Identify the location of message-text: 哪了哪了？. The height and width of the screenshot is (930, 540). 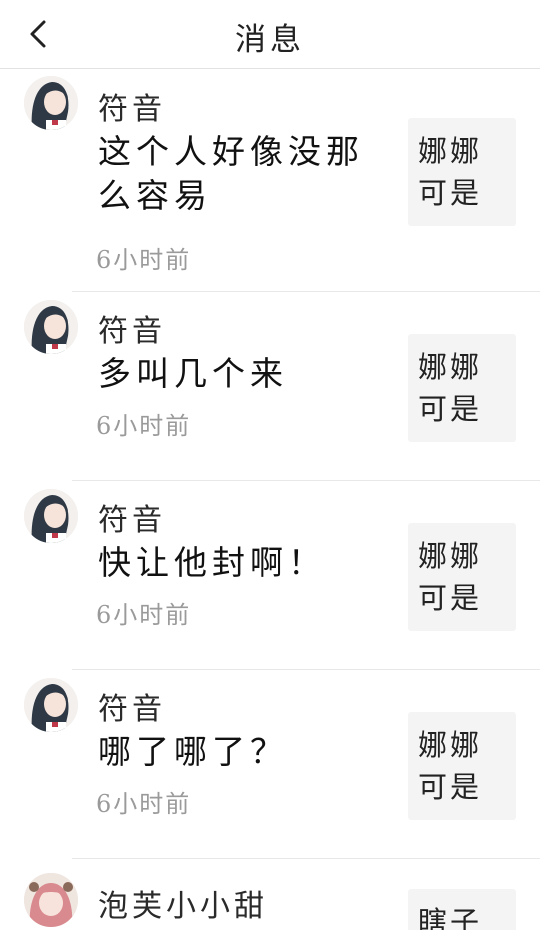
(193, 751).